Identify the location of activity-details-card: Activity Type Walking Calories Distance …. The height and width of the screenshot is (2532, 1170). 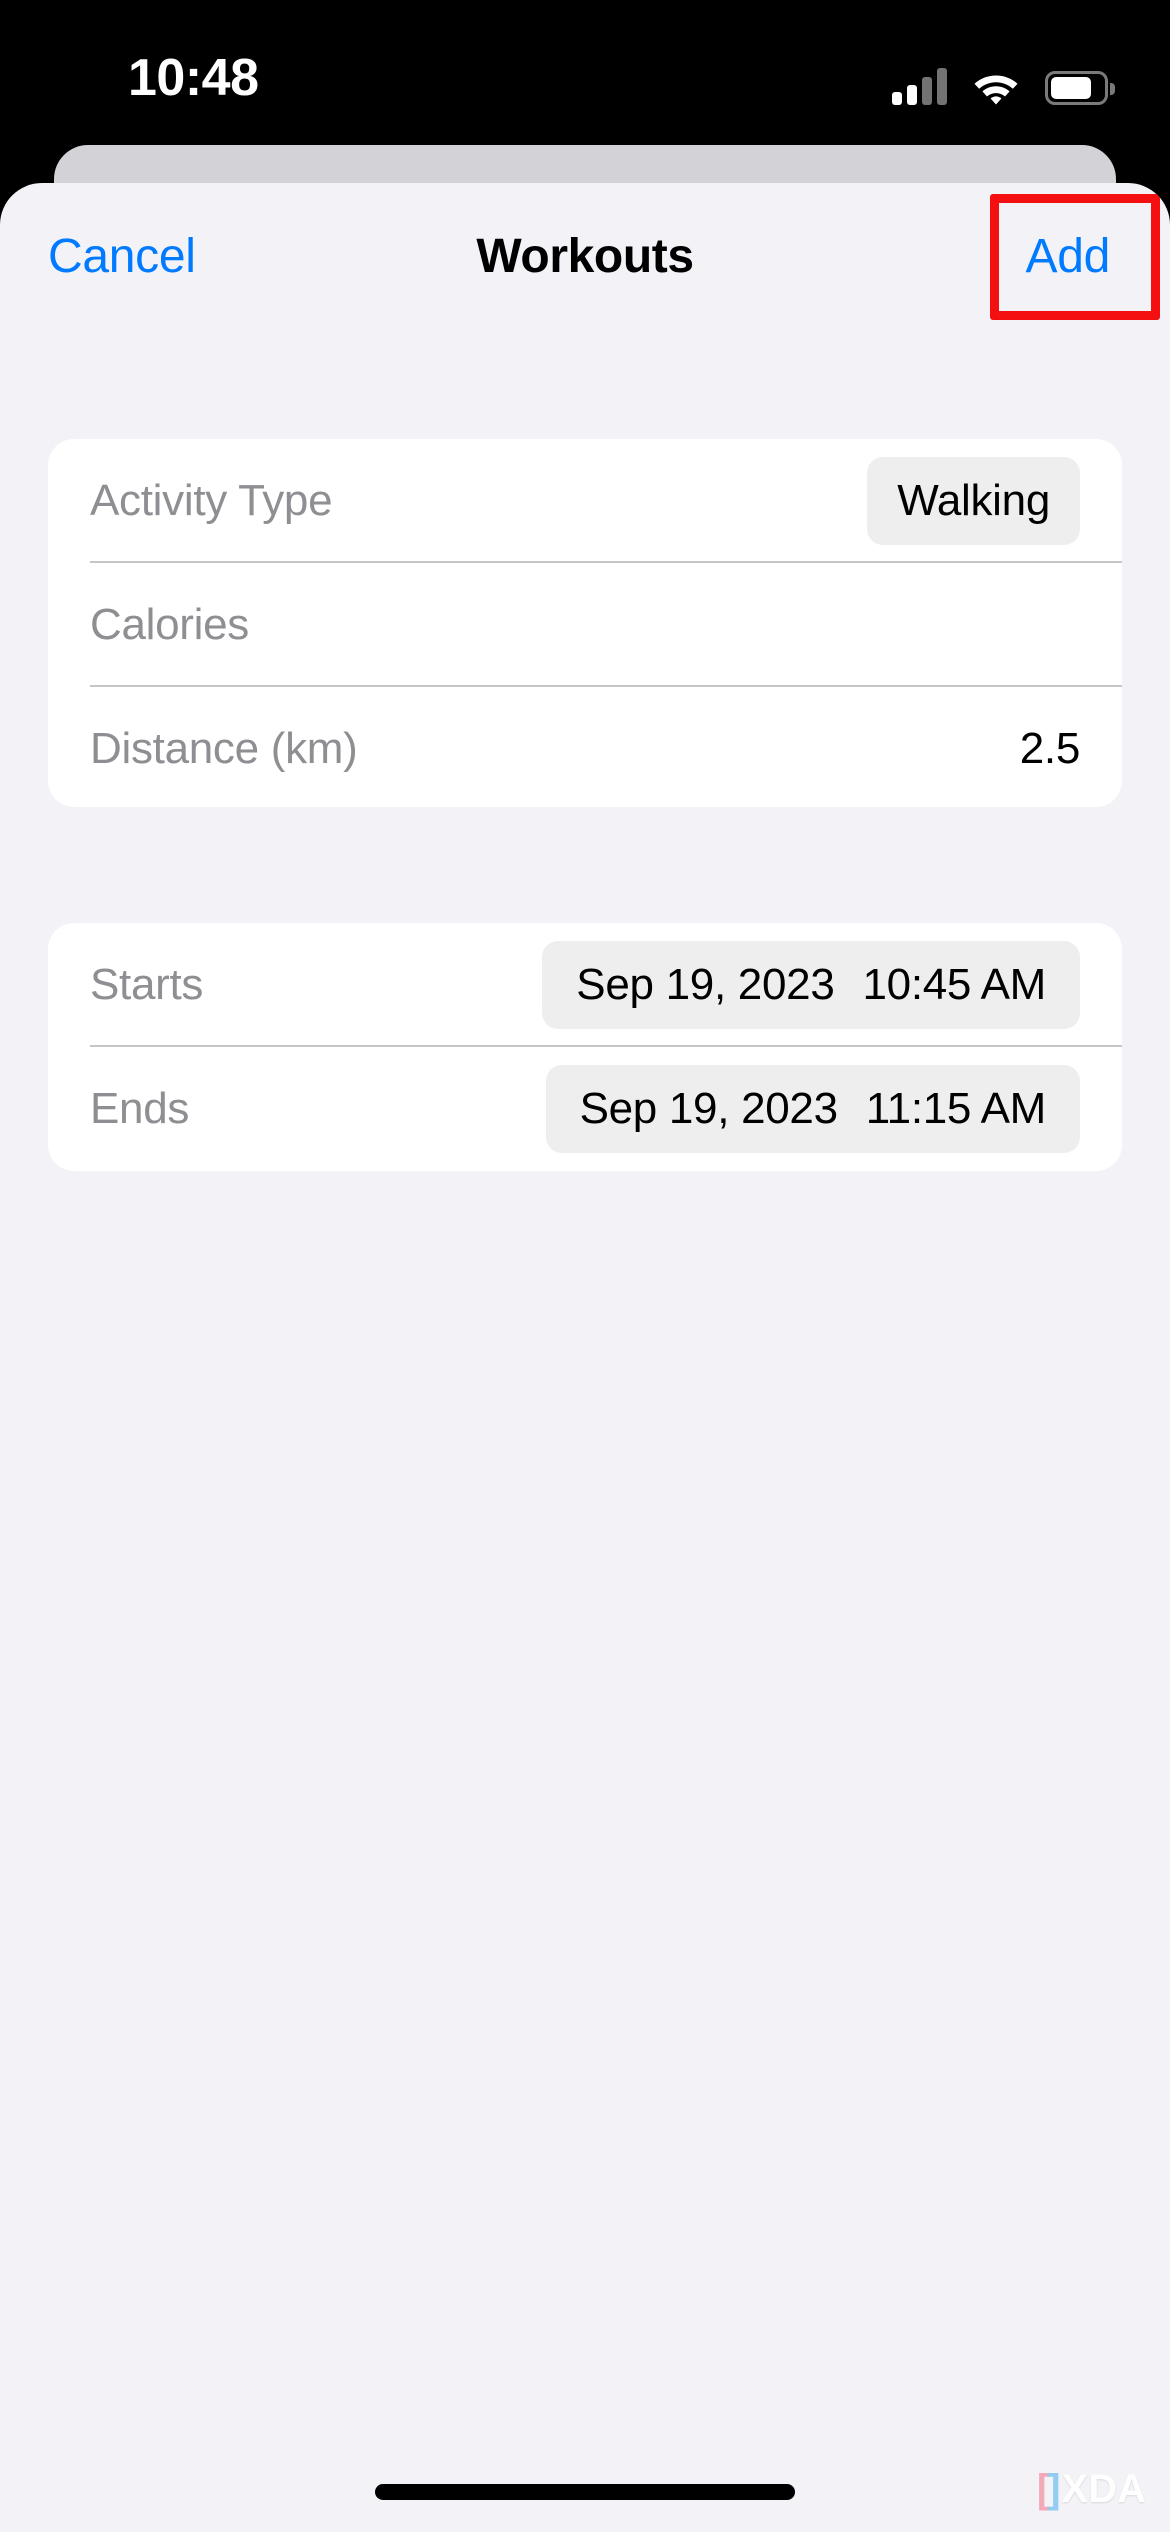
(585, 623).